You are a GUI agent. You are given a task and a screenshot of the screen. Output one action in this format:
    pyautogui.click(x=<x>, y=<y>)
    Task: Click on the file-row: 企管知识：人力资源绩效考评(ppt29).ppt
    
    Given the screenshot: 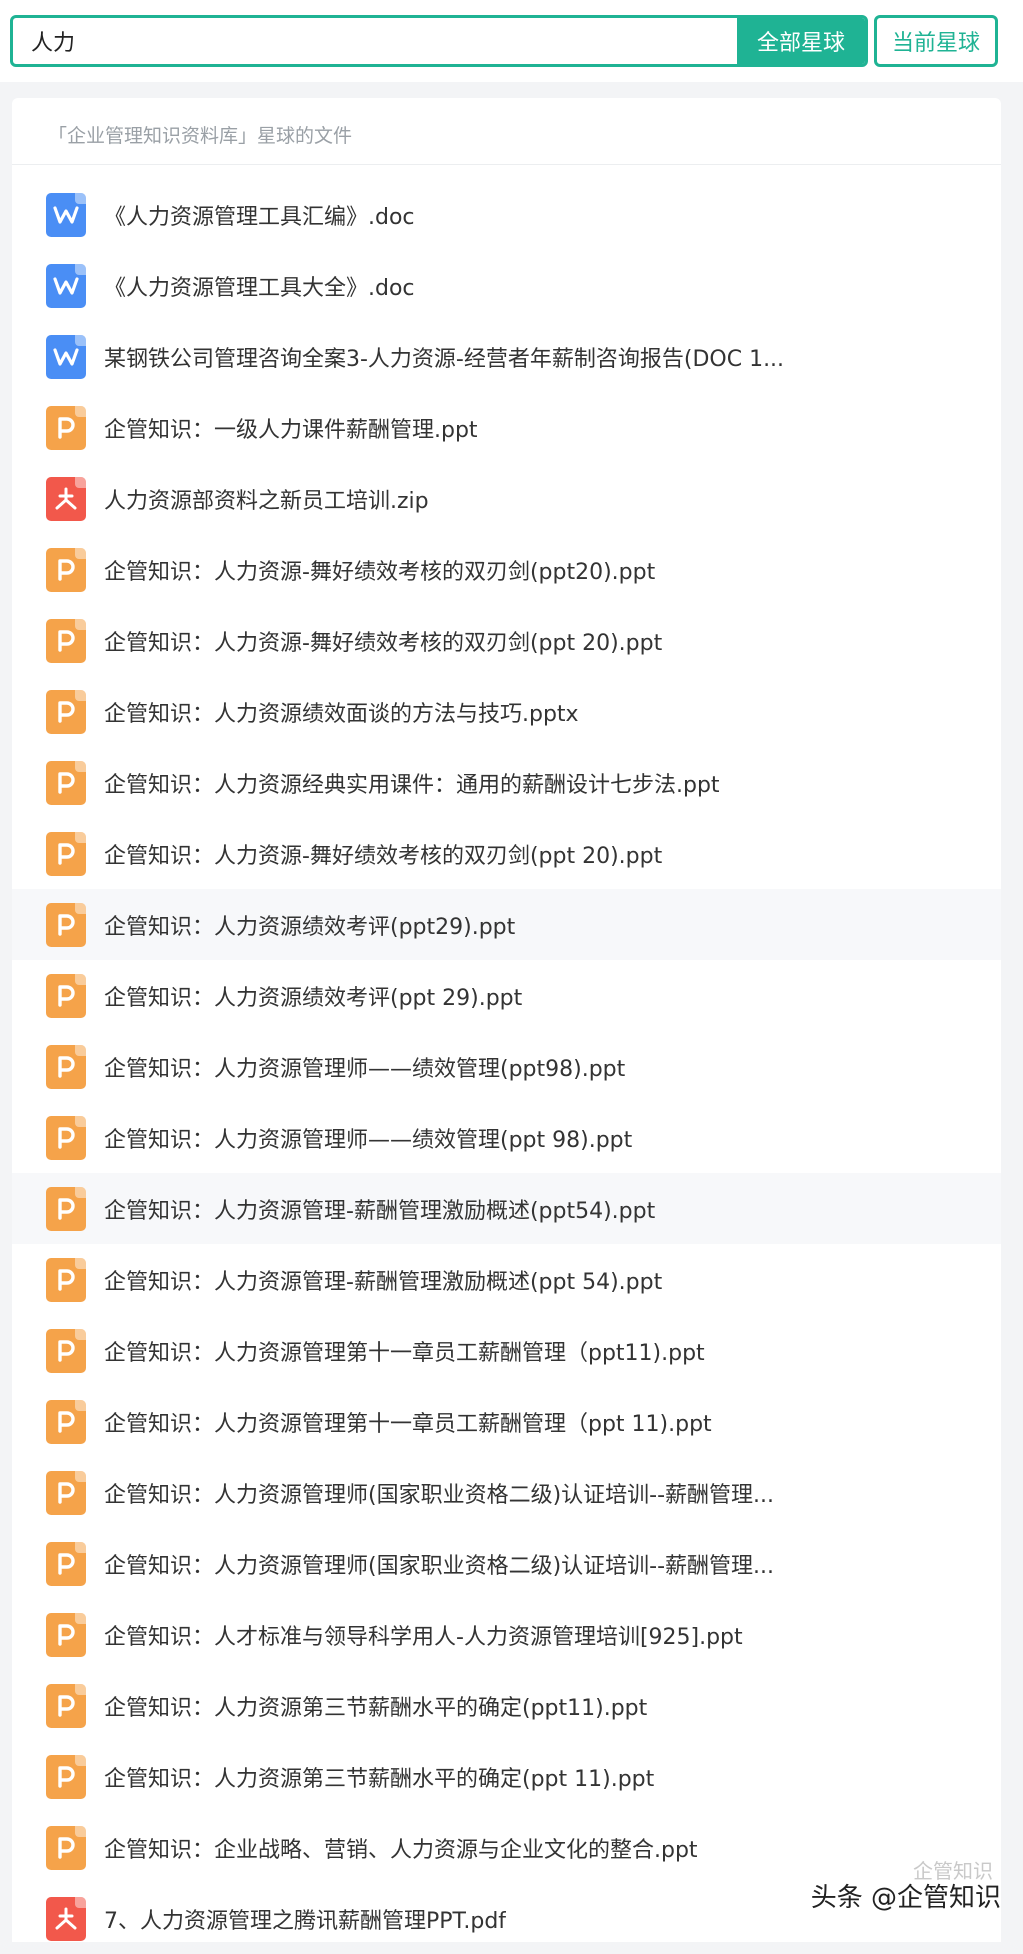 What is the action you would take?
    pyautogui.click(x=506, y=924)
    